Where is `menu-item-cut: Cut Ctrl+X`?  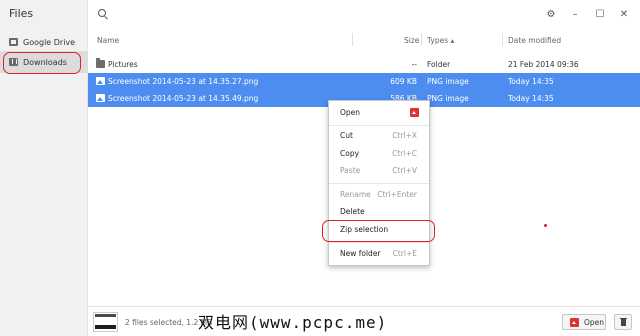
menu-item-cut: Cut Ctrl+X is located at coordinates (379, 135).